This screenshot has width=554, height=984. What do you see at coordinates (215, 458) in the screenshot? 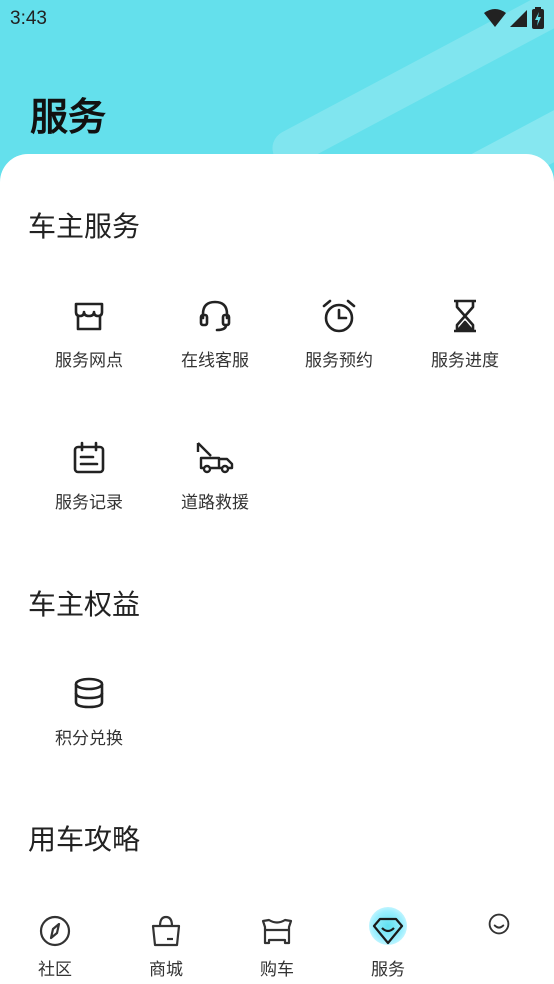
I see `tow-truck-icon` at bounding box center [215, 458].